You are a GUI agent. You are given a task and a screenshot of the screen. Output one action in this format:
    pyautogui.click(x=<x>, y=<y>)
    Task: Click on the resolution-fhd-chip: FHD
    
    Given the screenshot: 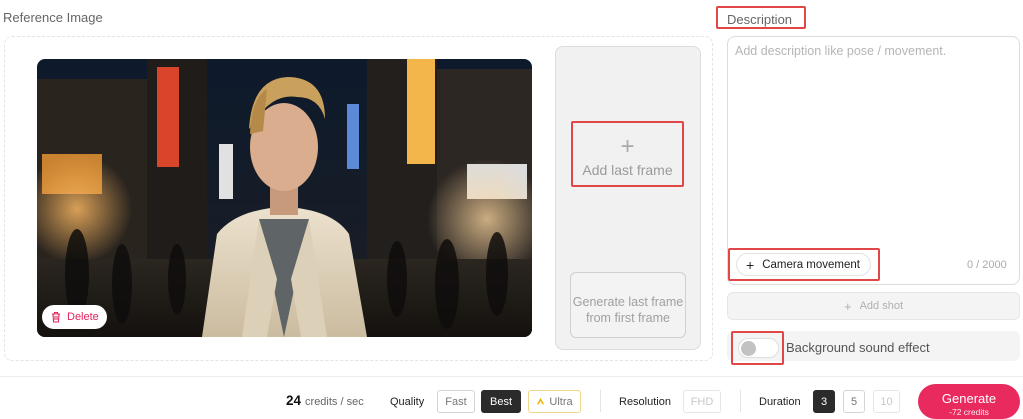 What is the action you would take?
    pyautogui.click(x=702, y=401)
    